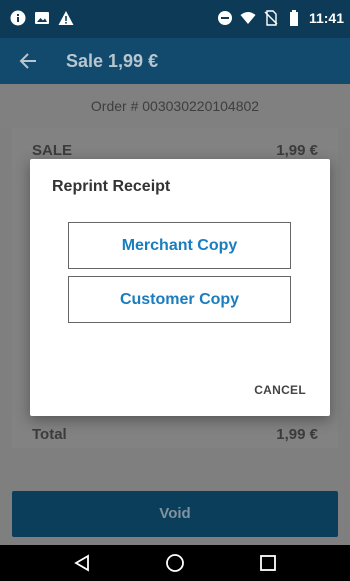 This screenshot has width=350, height=581. What do you see at coordinates (268, 563) in the screenshot?
I see `recents-icon` at bounding box center [268, 563].